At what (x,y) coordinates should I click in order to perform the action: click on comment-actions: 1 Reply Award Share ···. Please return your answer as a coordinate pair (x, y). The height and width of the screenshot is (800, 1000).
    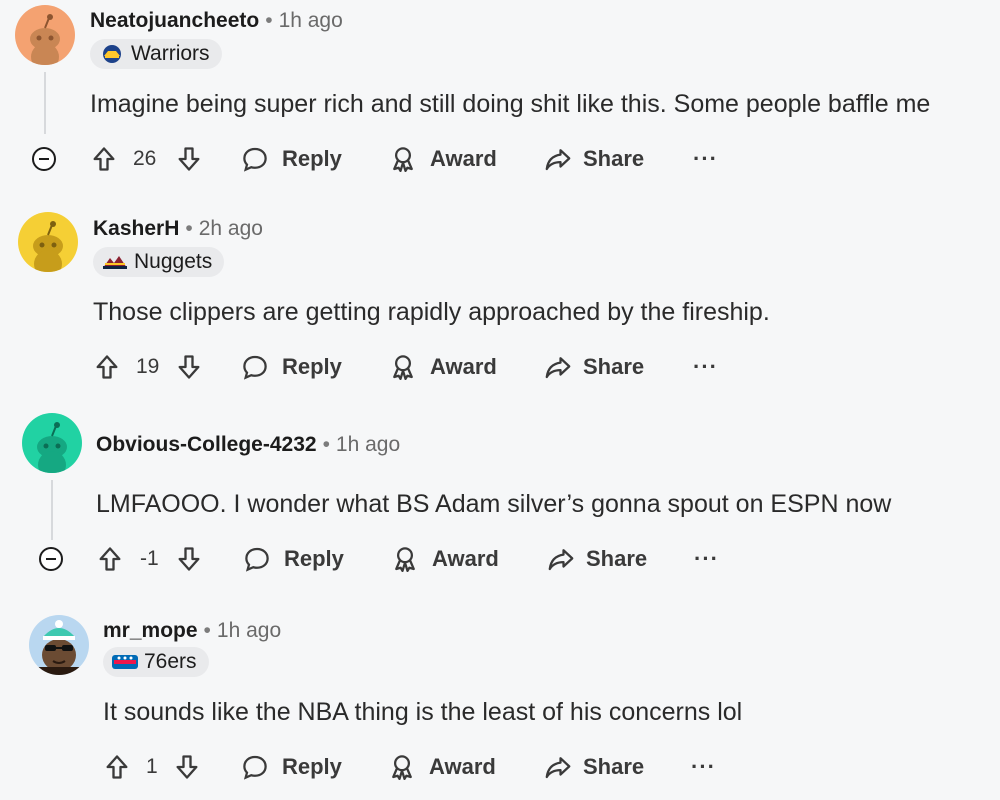
    Looking at the image, I should click on (423, 767).